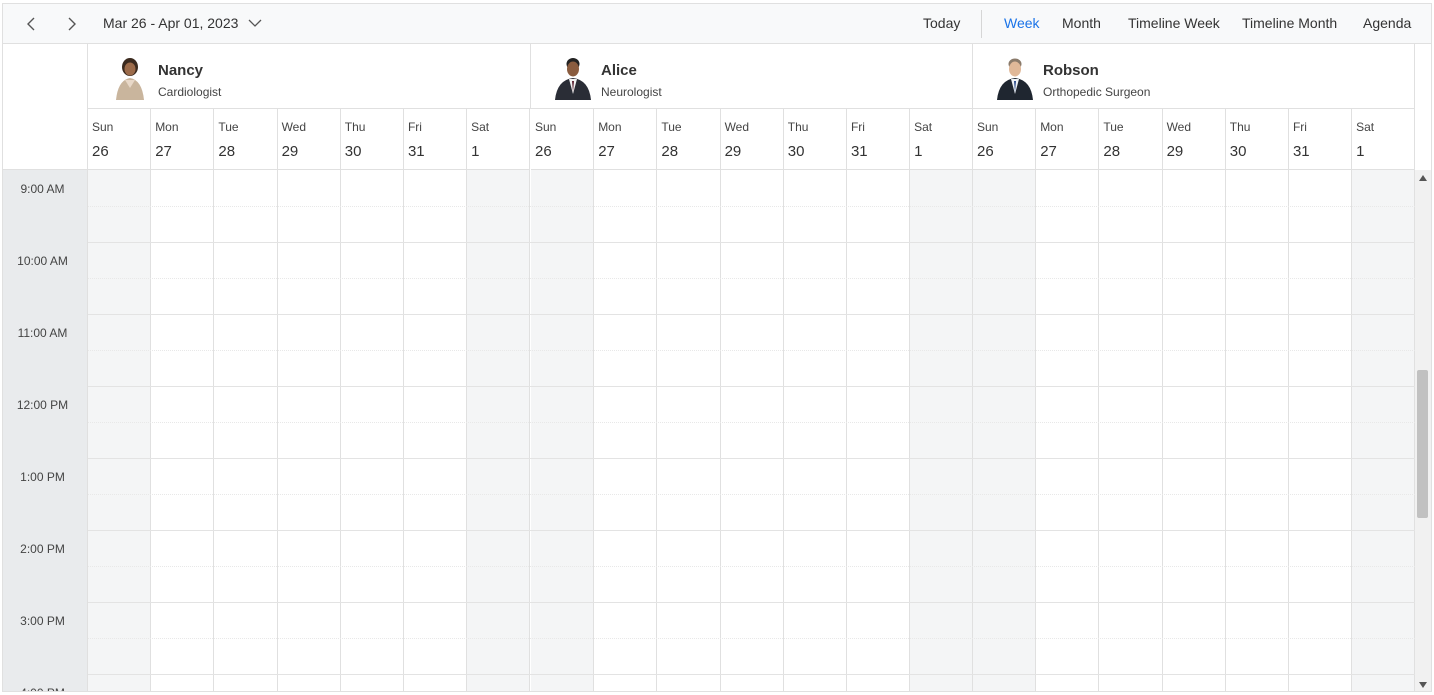 This screenshot has height=695, width=1434. I want to click on scroll-down-button, so click(1423, 684).